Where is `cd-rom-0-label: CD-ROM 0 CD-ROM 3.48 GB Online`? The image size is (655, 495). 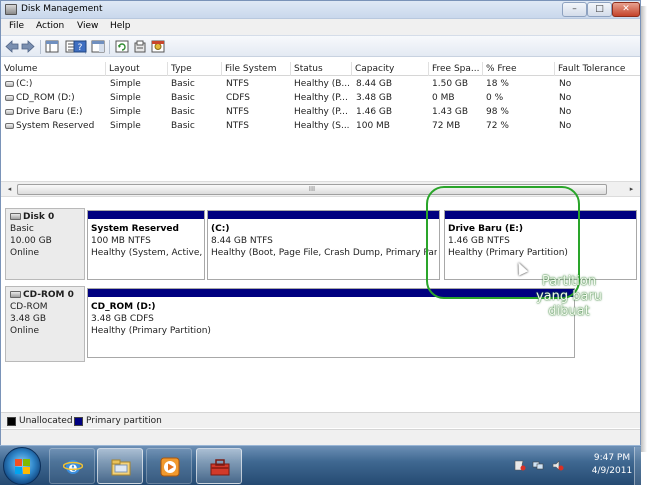 cd-rom-0-label: CD-ROM 0 CD-ROM 3.48 GB Online is located at coordinates (45, 324).